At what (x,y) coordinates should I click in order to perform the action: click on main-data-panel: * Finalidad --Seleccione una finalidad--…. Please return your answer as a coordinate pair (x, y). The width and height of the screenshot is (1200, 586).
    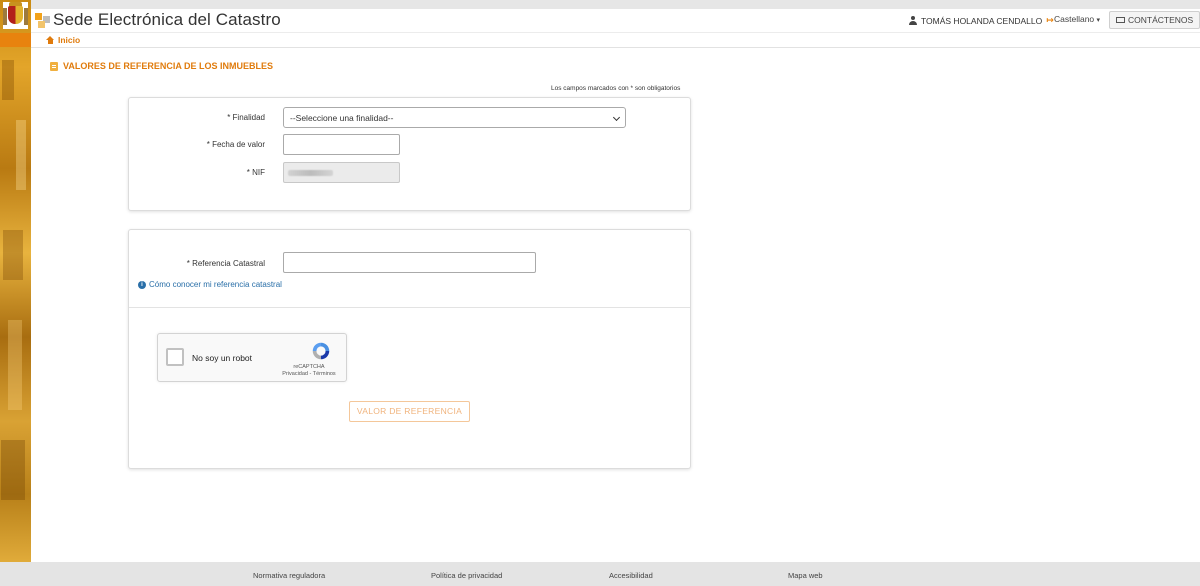
    Looking at the image, I should click on (409, 154).